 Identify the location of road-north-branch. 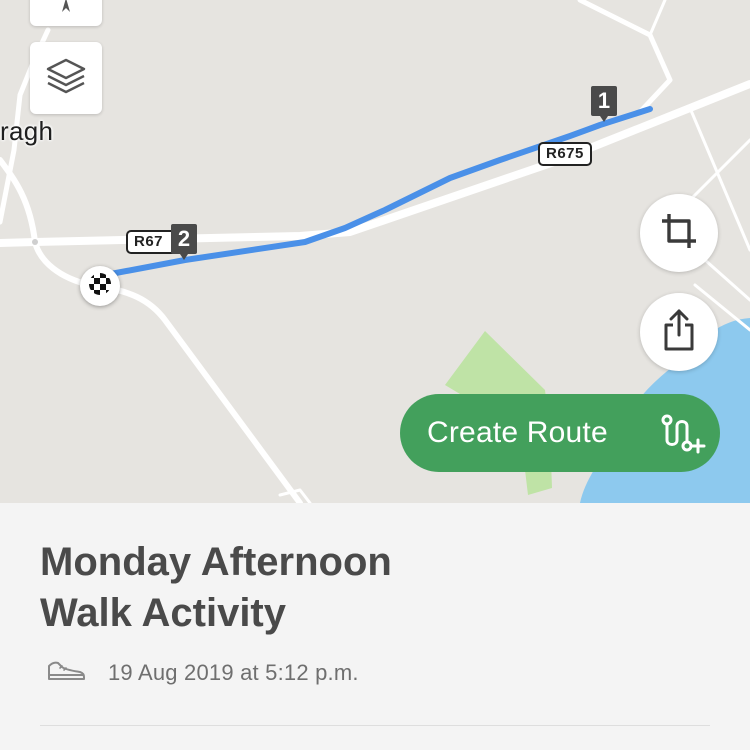
(657, 18).